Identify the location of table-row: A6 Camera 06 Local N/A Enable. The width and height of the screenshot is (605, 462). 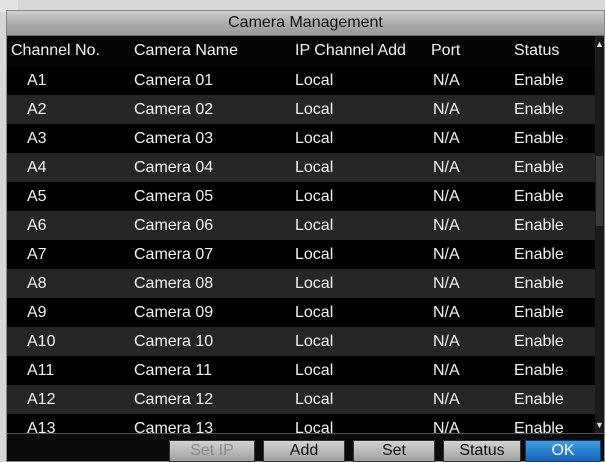
(301, 225).